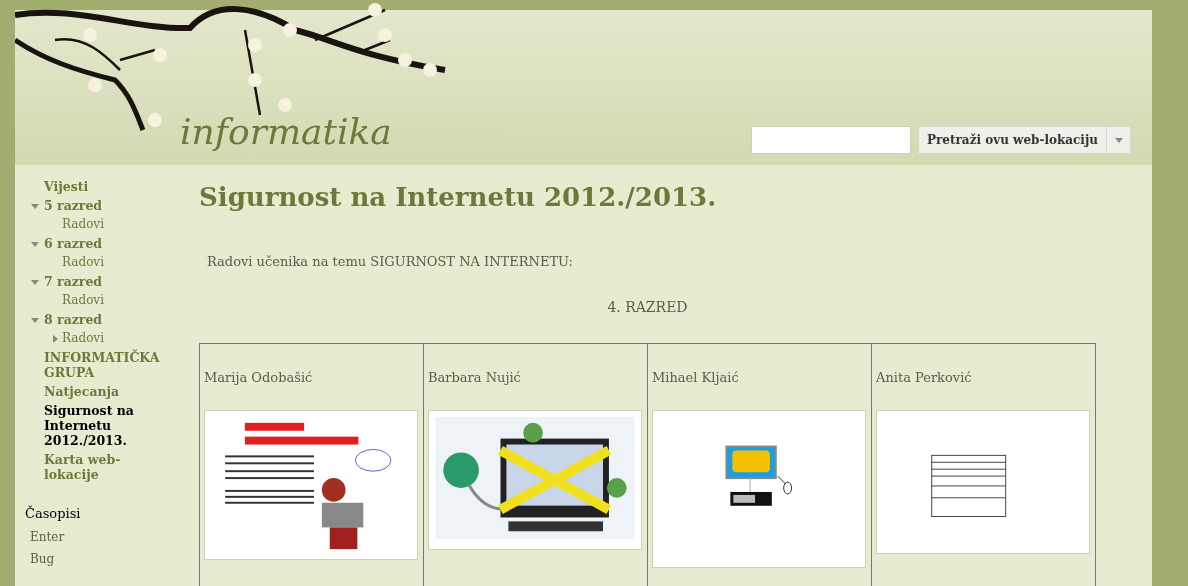  What do you see at coordinates (104, 205) in the screenshot?
I see `nav-link: 5 razred` at bounding box center [104, 205].